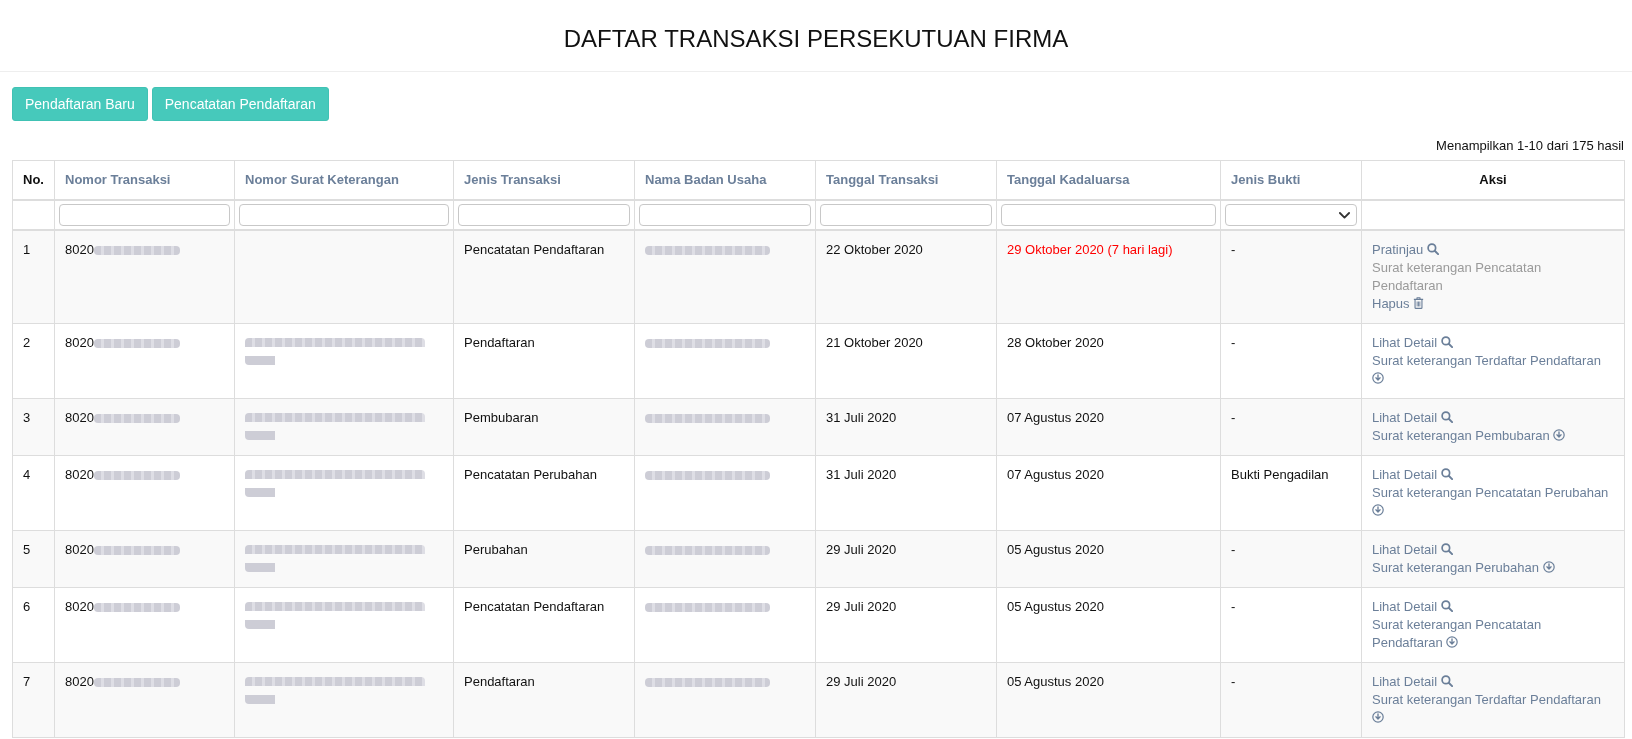 Image resolution: width=1632 pixels, height=739 pixels. Describe the element at coordinates (33, 361) in the screenshot. I see `table-cell: 2` at that location.